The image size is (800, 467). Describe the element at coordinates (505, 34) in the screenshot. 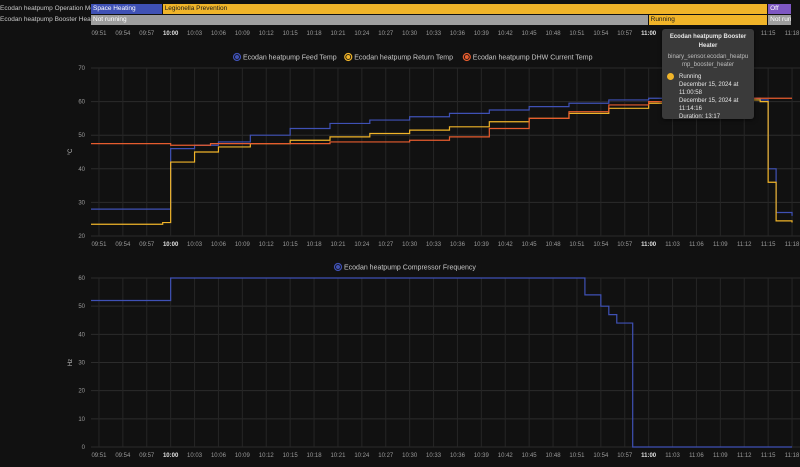

I see `x-tick-label: 10:42` at that location.